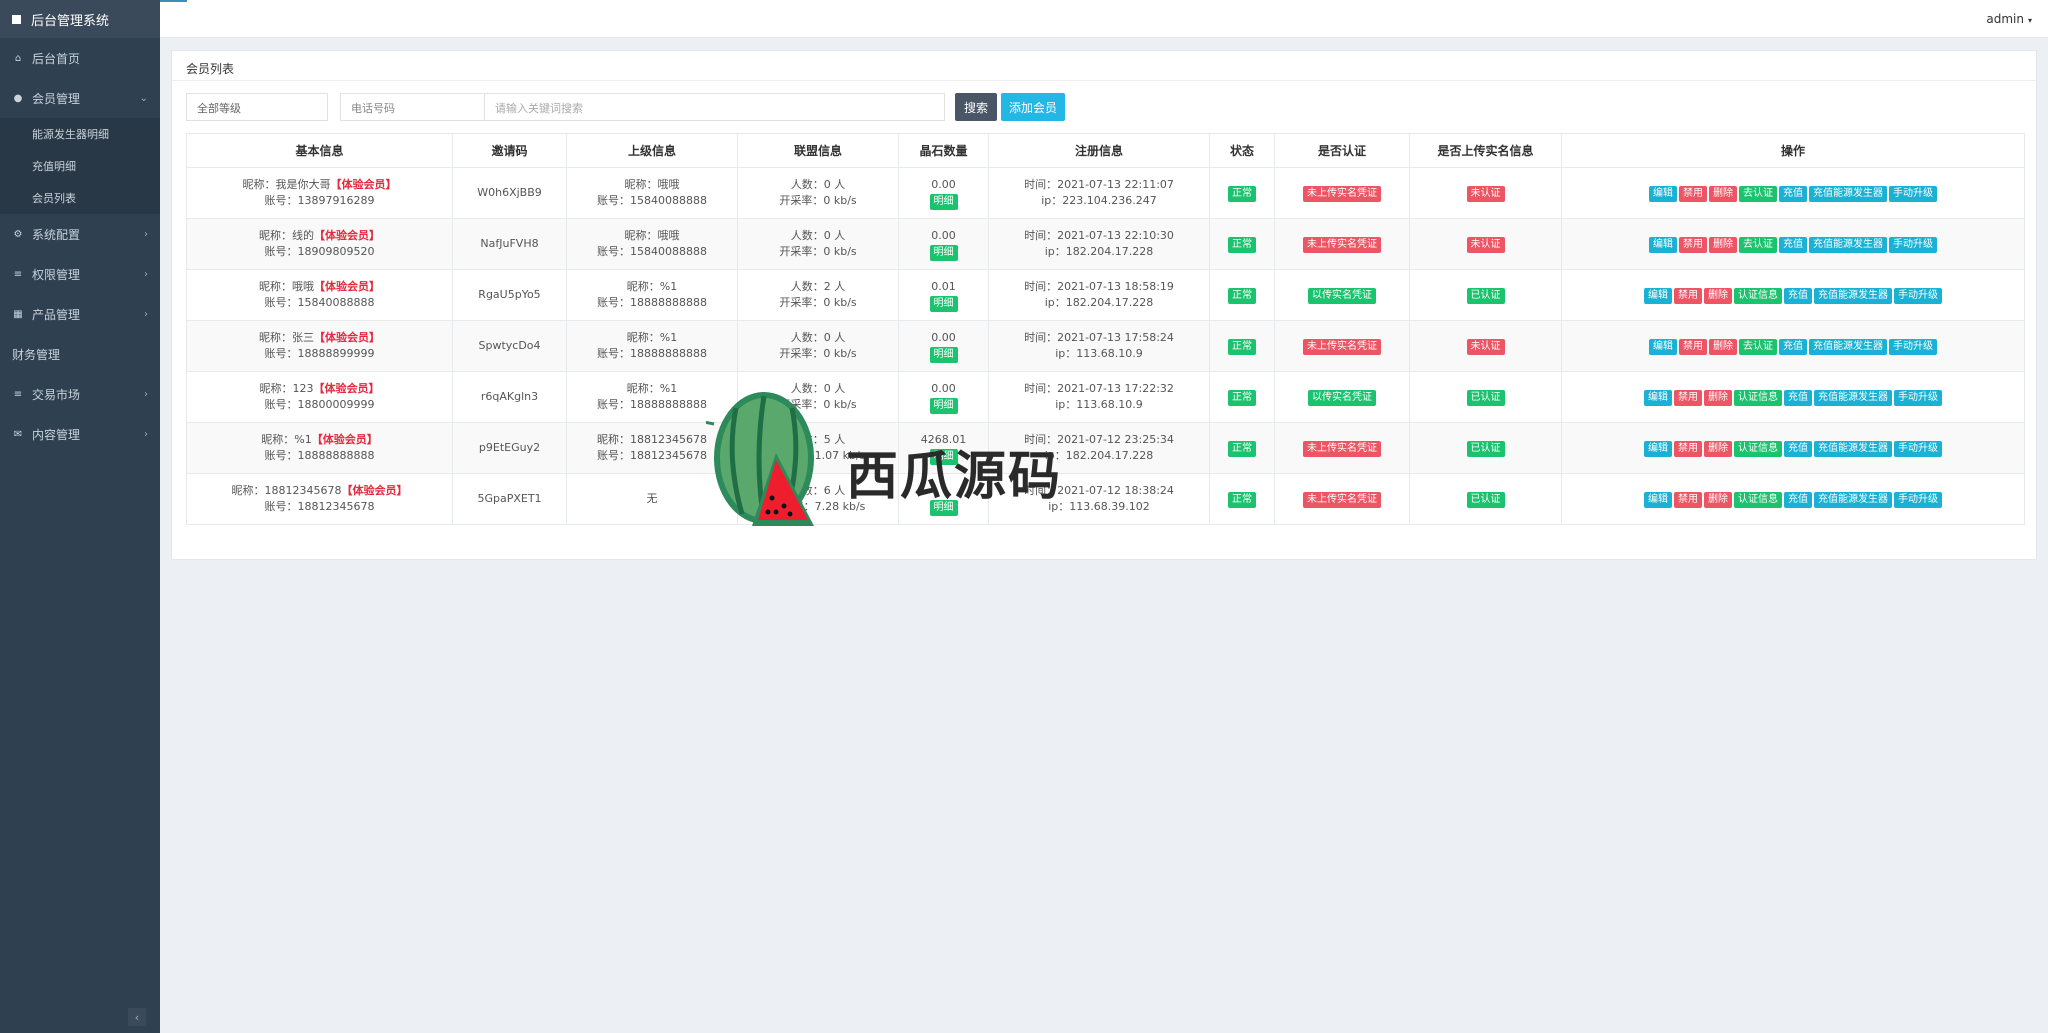  Describe the element at coordinates (80, 166) in the screenshot. I see `sidebar-subitem-1: 充值明细` at that location.